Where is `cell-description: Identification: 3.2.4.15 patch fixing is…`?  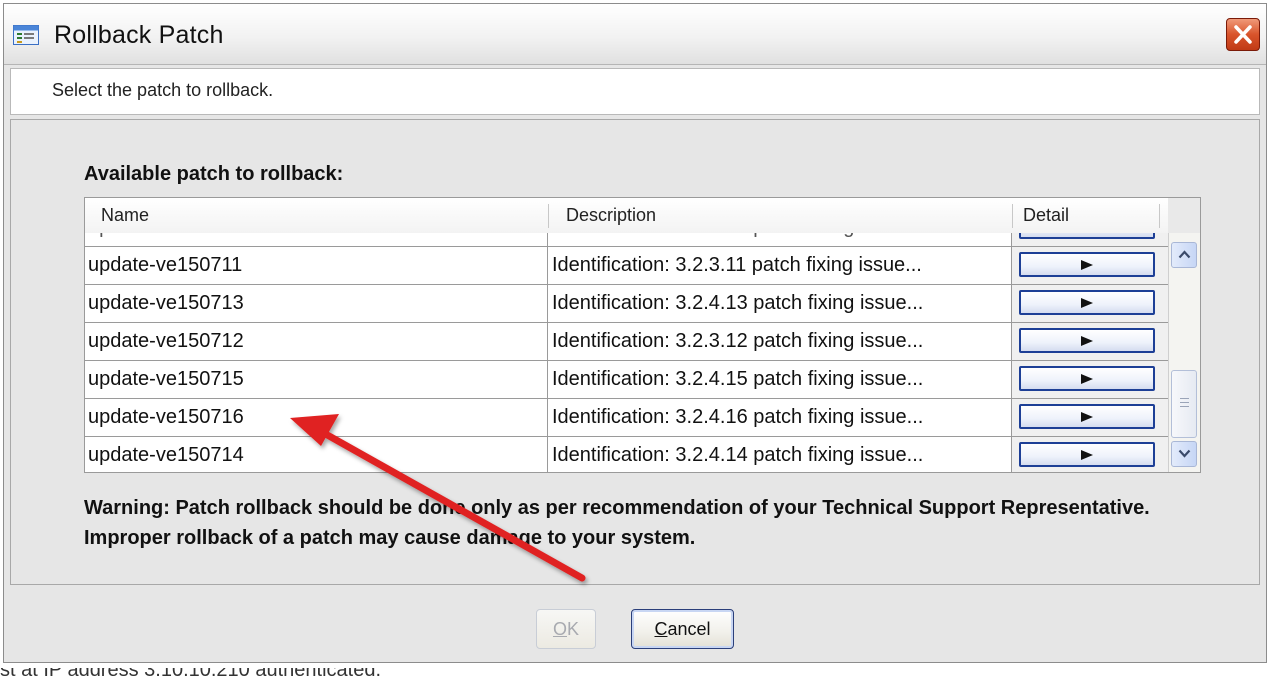
cell-description: Identification: 3.2.4.15 patch fixing is… is located at coordinates (780, 379).